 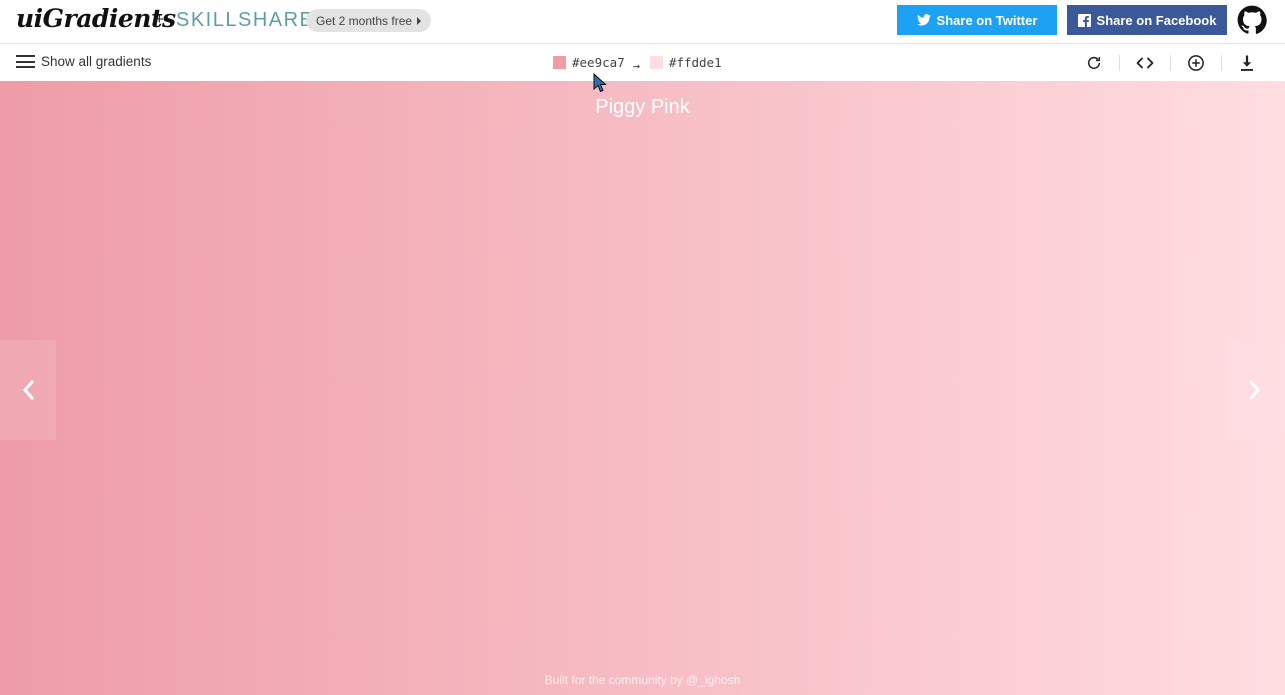 I want to click on color-code-end: #ffdde1, so click(x=695, y=62).